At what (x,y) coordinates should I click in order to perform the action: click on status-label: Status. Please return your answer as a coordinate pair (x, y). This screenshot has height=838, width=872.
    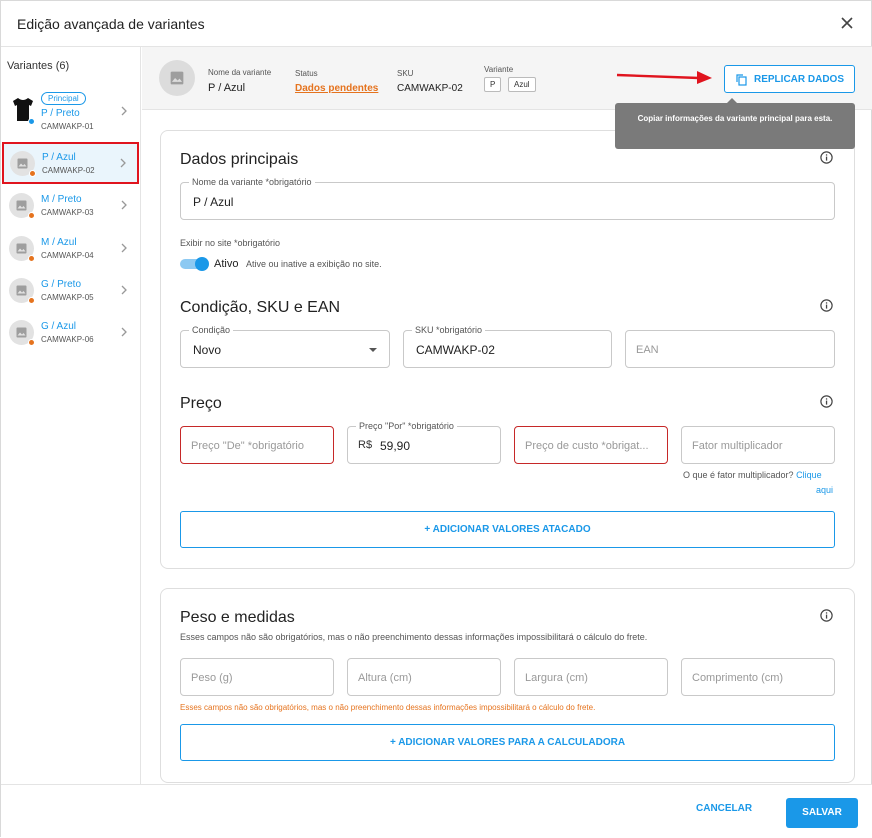
    Looking at the image, I should click on (306, 73).